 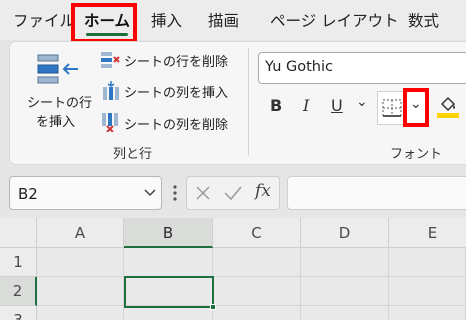 What do you see at coordinates (299, 67) in the screenshot?
I see `font-name-value: Yu Gothic` at bounding box center [299, 67].